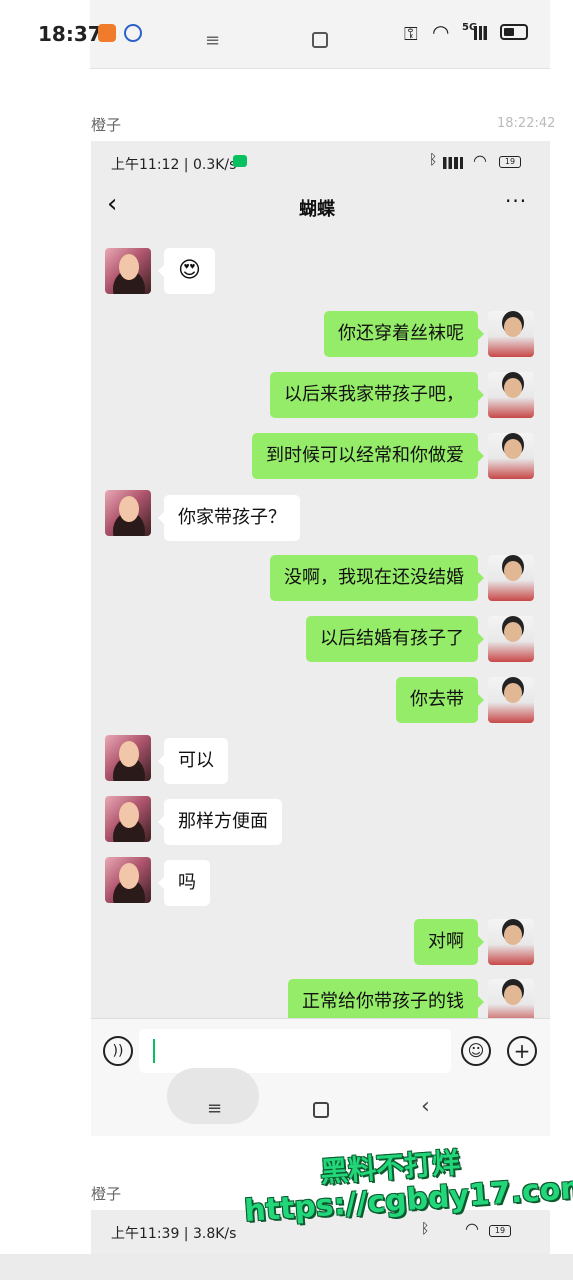 The height and width of the screenshot is (1280, 573). What do you see at coordinates (368, 456) in the screenshot?
I see `message-bubble-outgoing: 到时候可以经常和你做爱` at bounding box center [368, 456].